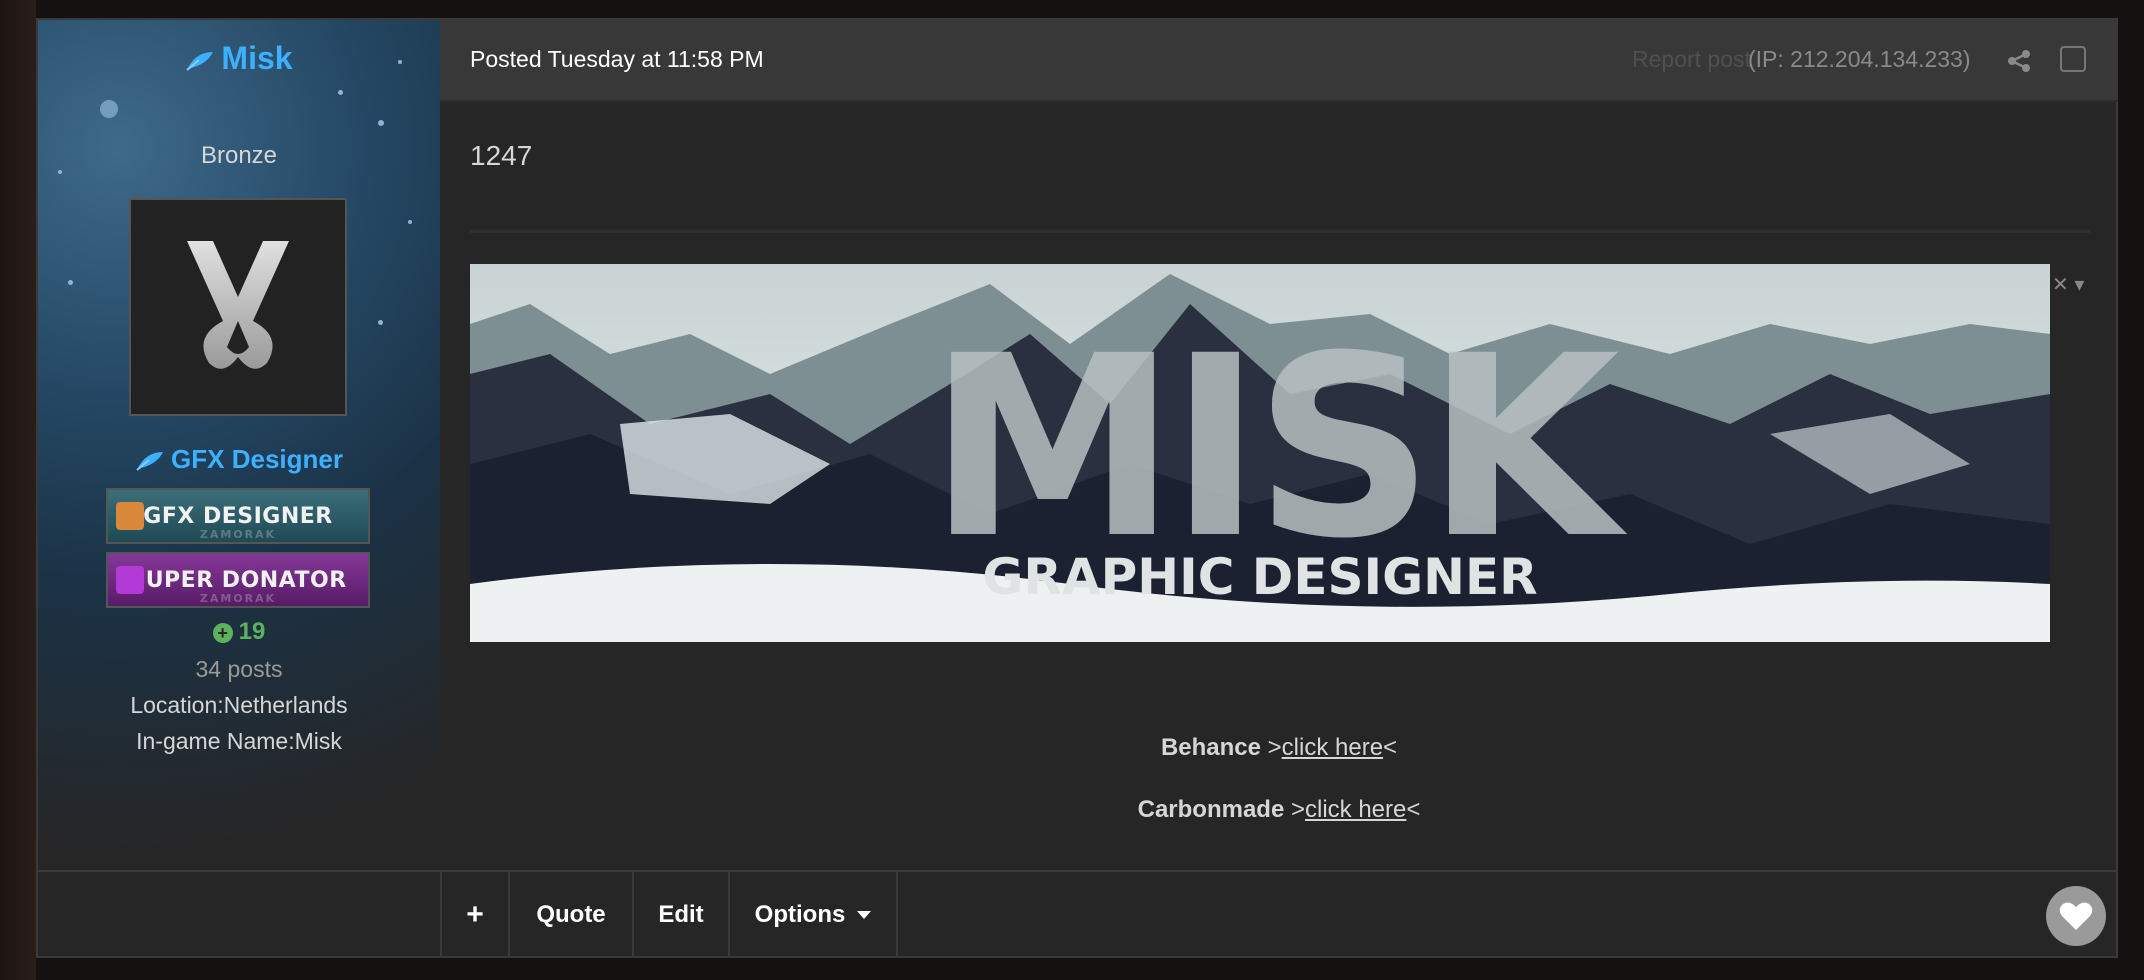 The width and height of the screenshot is (2144, 980). Describe the element at coordinates (239, 741) in the screenshot. I see `ingame-name-field: In-game Name:Misk` at that location.